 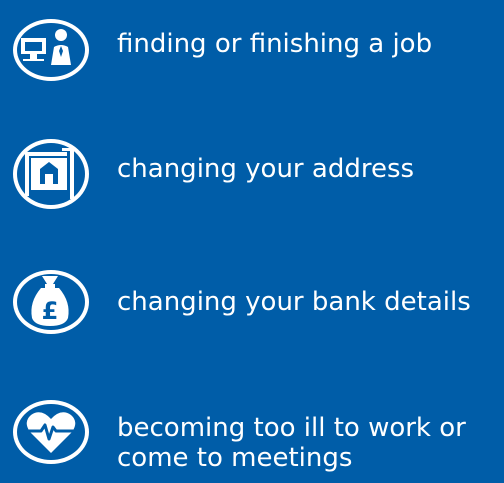 I want to click on item-label-line-1: becoming too ill to work or, so click(x=291, y=428).